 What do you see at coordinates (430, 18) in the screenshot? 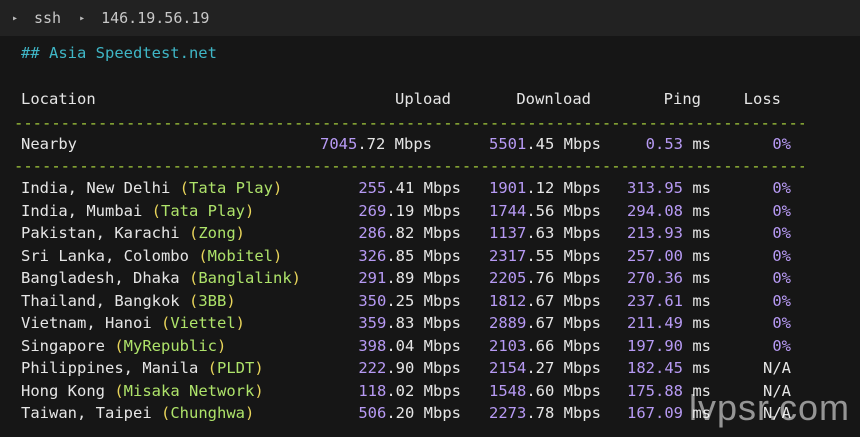
I see `terminal-titlebar: ▸ ssh ▸ 146.19.56.19` at bounding box center [430, 18].